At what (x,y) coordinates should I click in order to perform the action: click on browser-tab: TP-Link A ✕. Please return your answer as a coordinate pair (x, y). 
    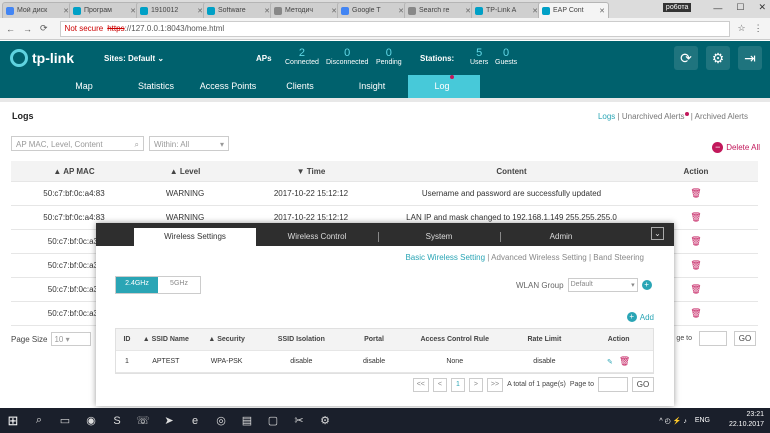
    Looking at the image, I should click on (506, 10).